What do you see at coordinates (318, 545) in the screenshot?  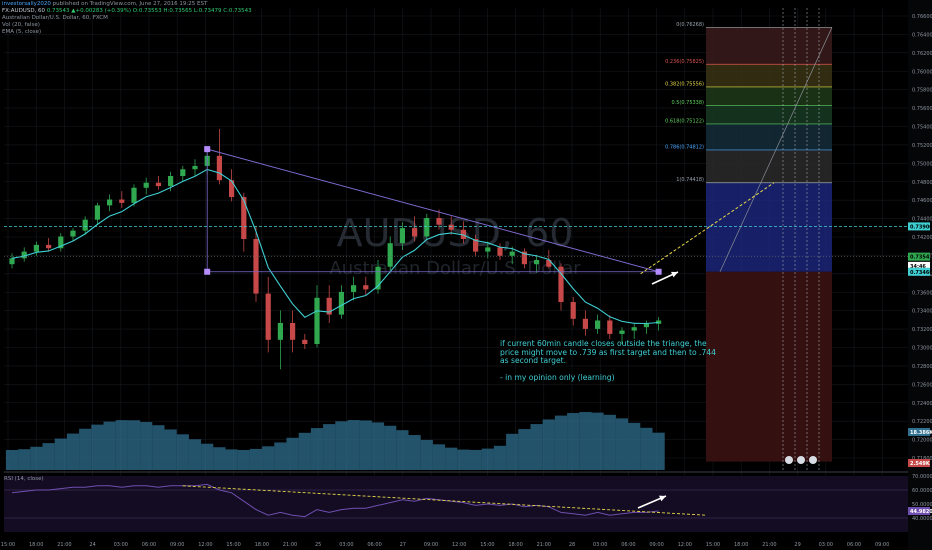 I see `time-tick-label: 25` at bounding box center [318, 545].